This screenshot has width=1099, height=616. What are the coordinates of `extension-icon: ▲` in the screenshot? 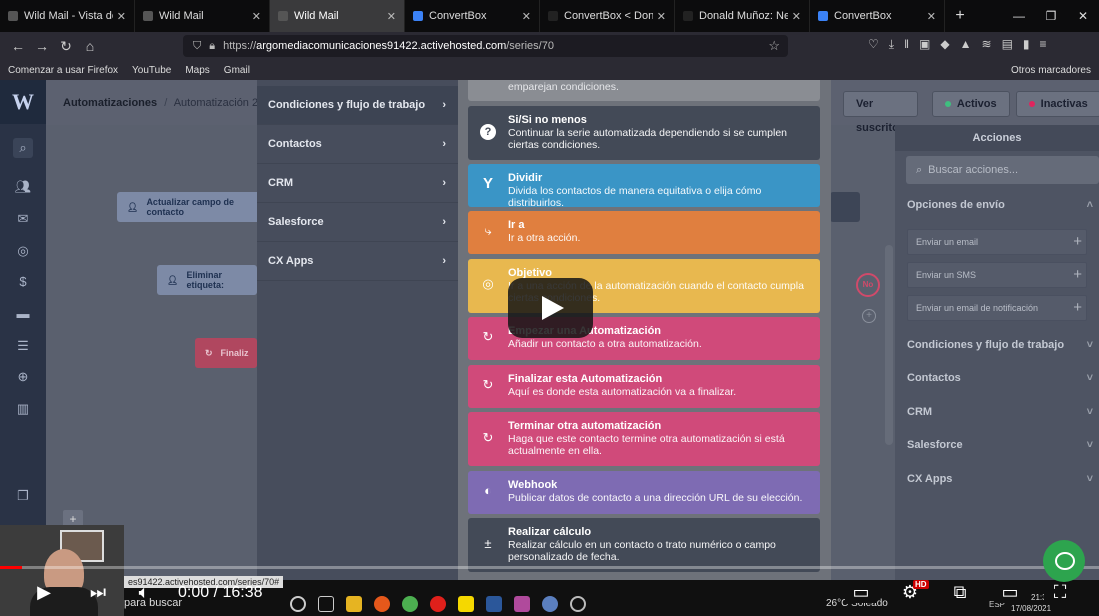 It's located at (966, 44).